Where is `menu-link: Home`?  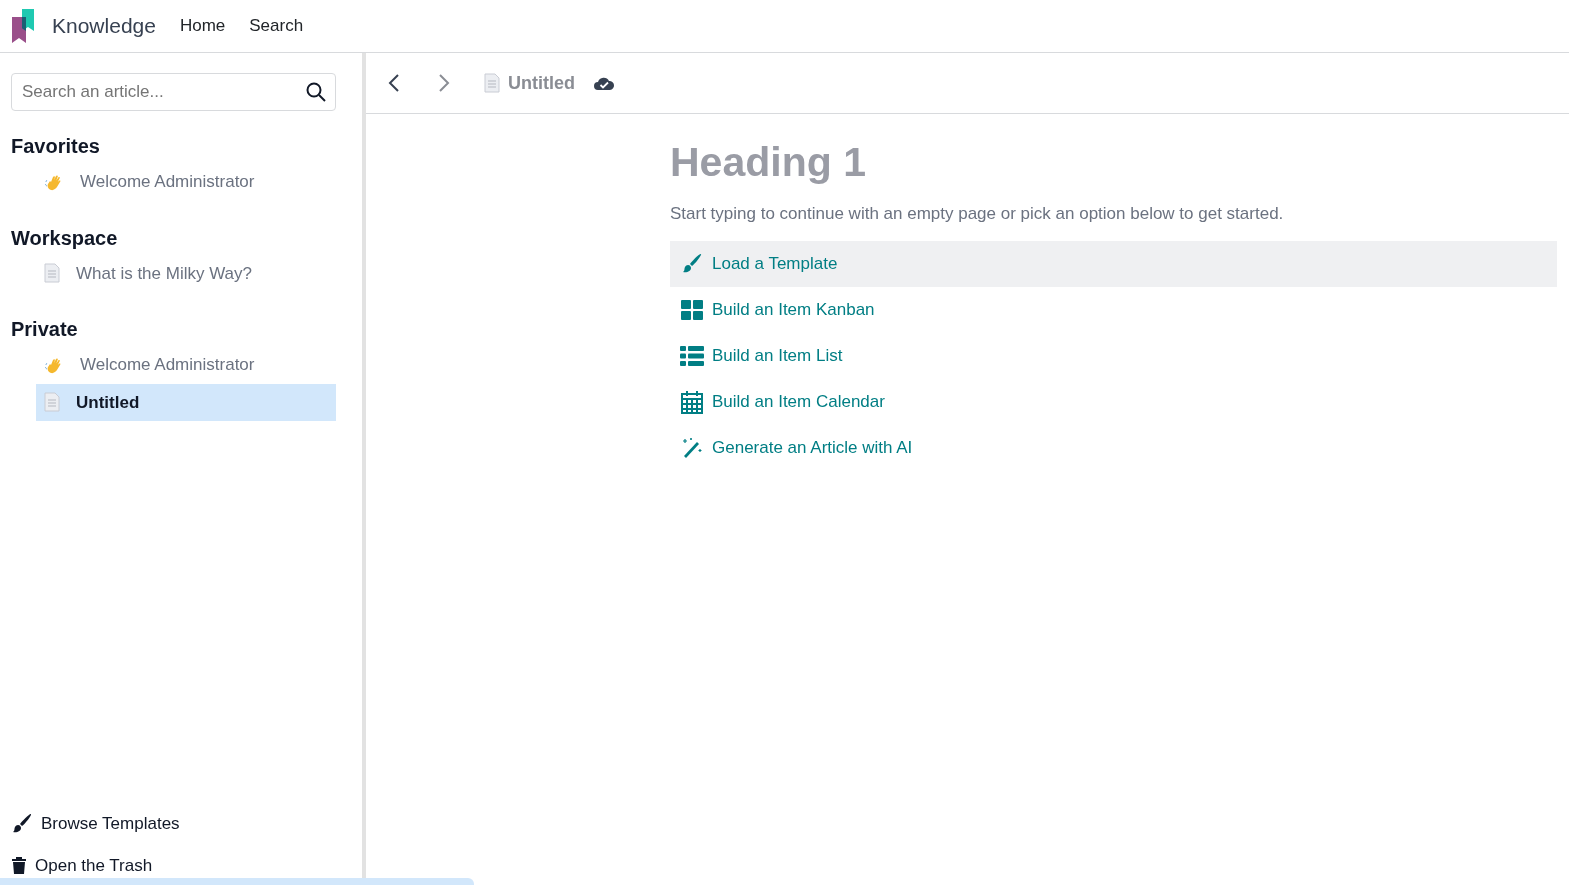 menu-link: Home is located at coordinates (202, 26).